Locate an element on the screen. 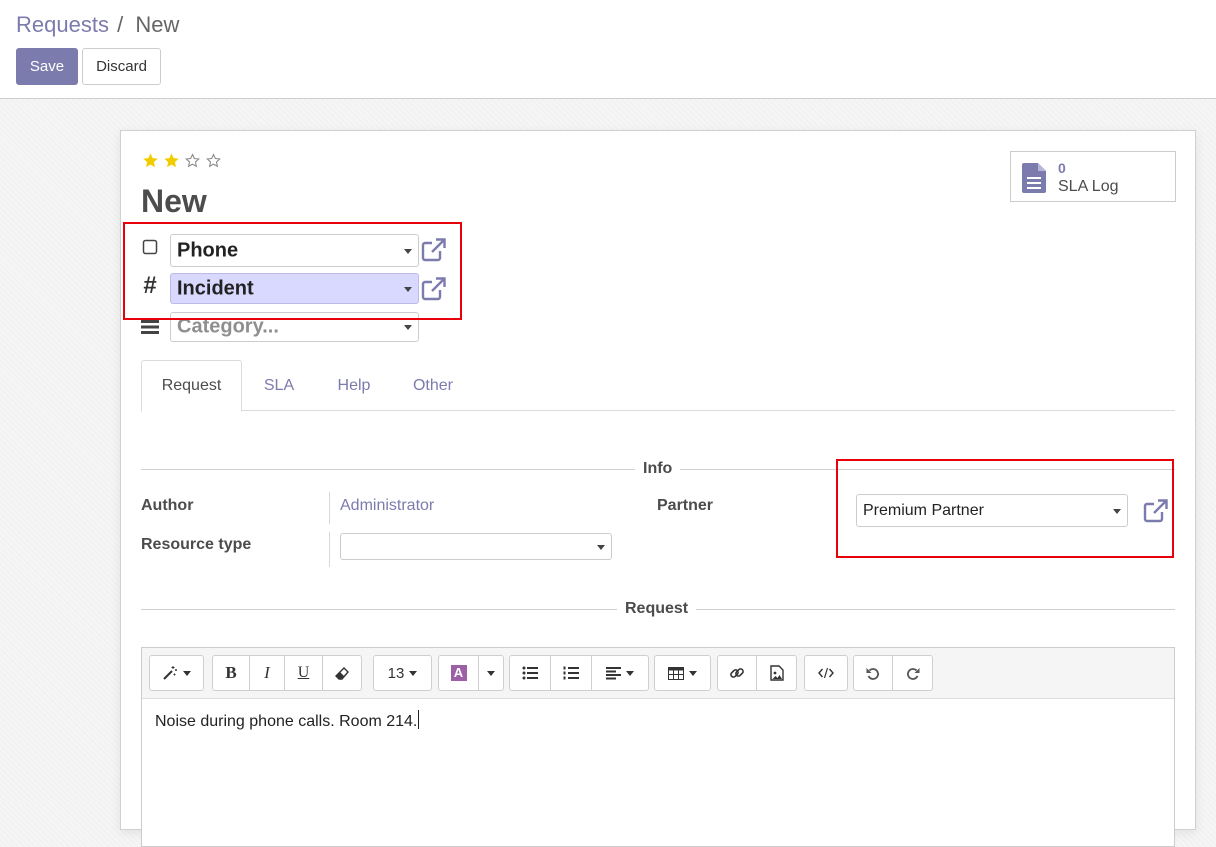 The width and height of the screenshot is (1216, 847). resource-type-label: Resource type is located at coordinates (196, 544).